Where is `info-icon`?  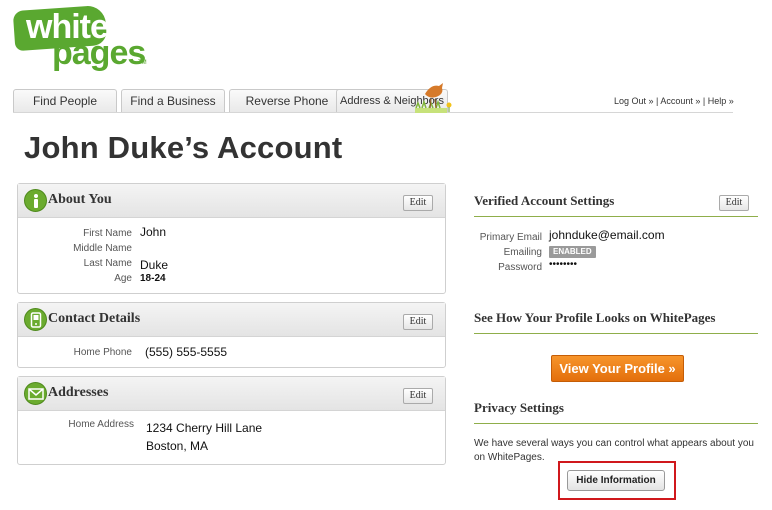 info-icon is located at coordinates (35, 200).